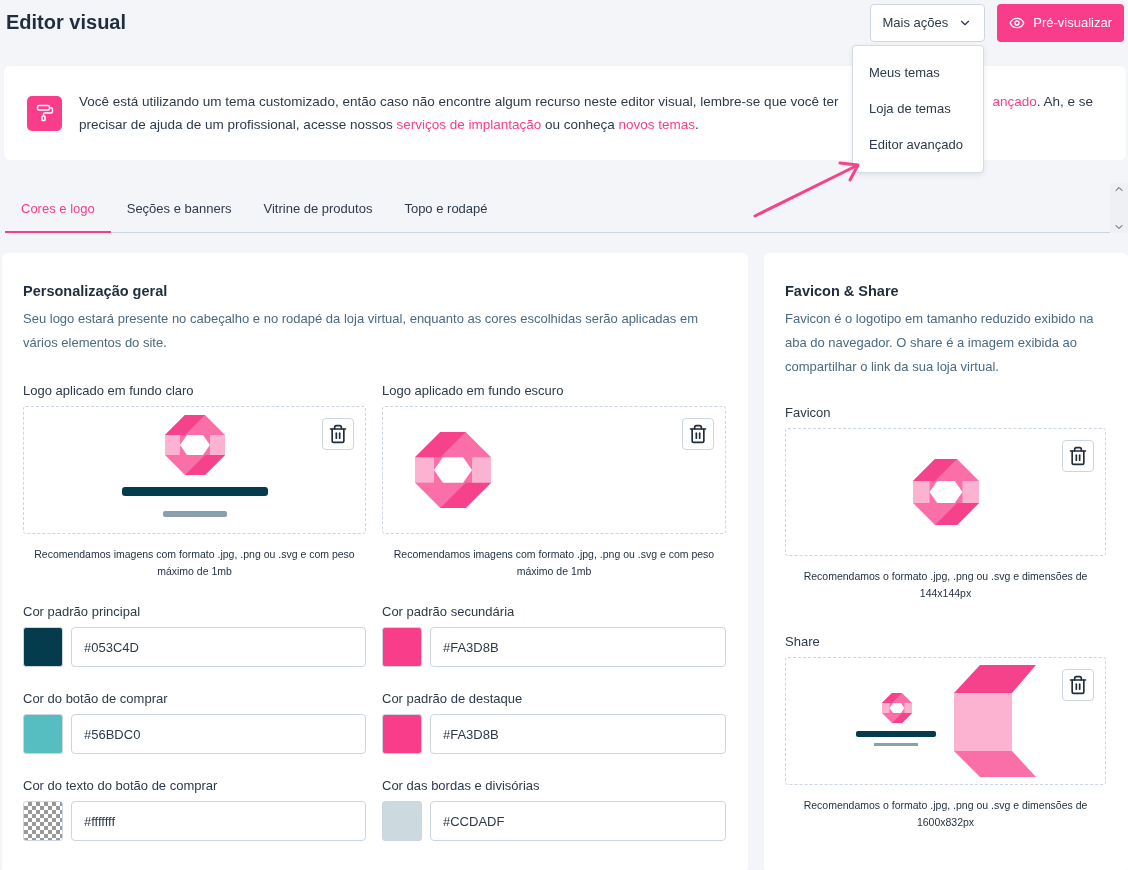 This screenshot has width=1128, height=870. What do you see at coordinates (179, 209) in the screenshot?
I see `tab: Seções e banners` at bounding box center [179, 209].